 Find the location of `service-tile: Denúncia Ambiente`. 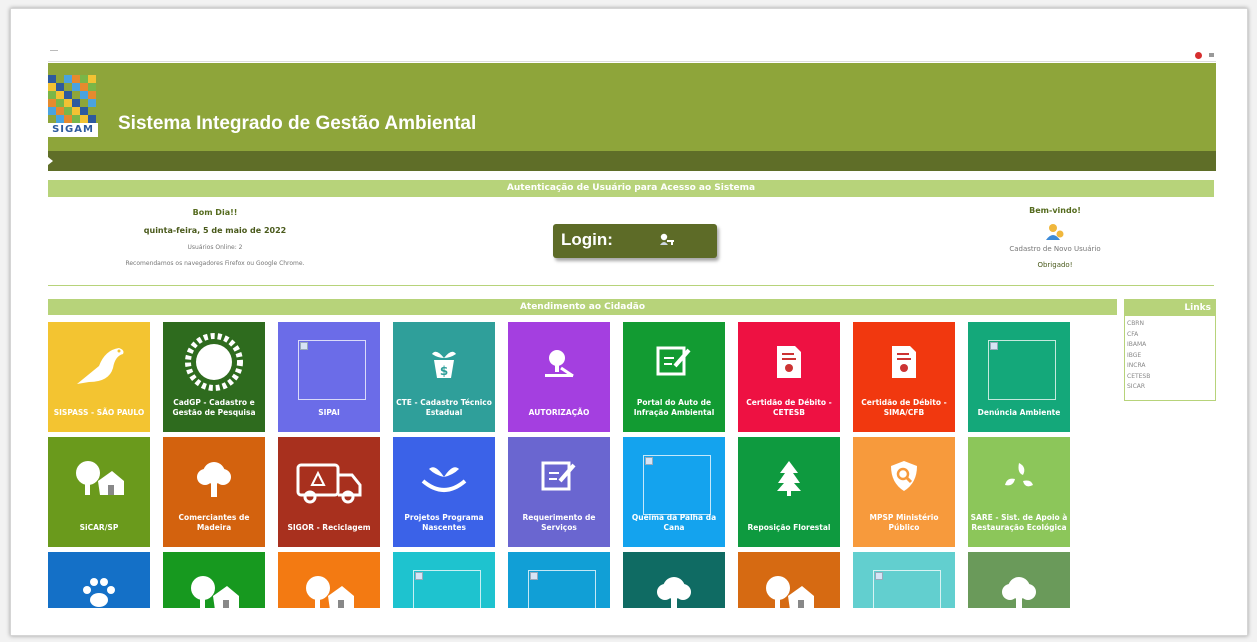

service-tile: Denúncia Ambiente is located at coordinates (1019, 377).